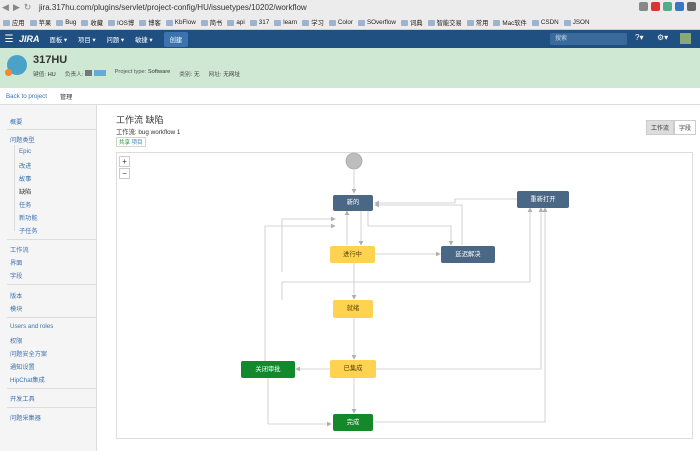 The image size is (700, 451). What do you see at coordinates (353, 422) in the screenshot?
I see `status-done: 完成` at bounding box center [353, 422].